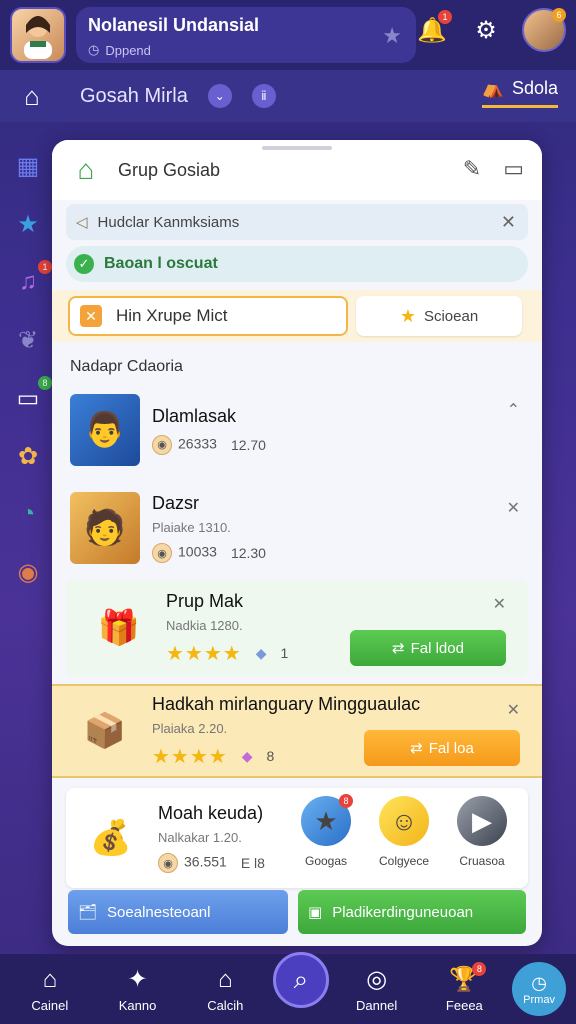 The height and width of the screenshot is (1024, 576). I want to click on item-meta-1: 10033, so click(197, 551).